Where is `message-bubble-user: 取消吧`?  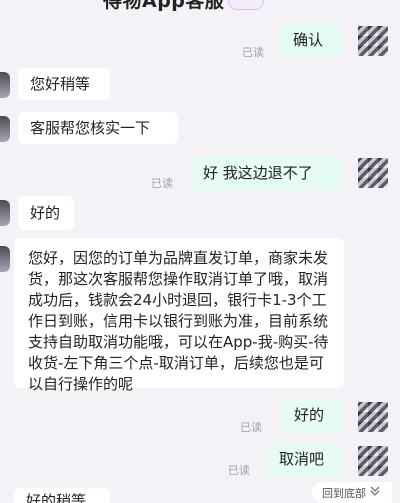 message-bubble-user: 取消吧 is located at coordinates (303, 459).